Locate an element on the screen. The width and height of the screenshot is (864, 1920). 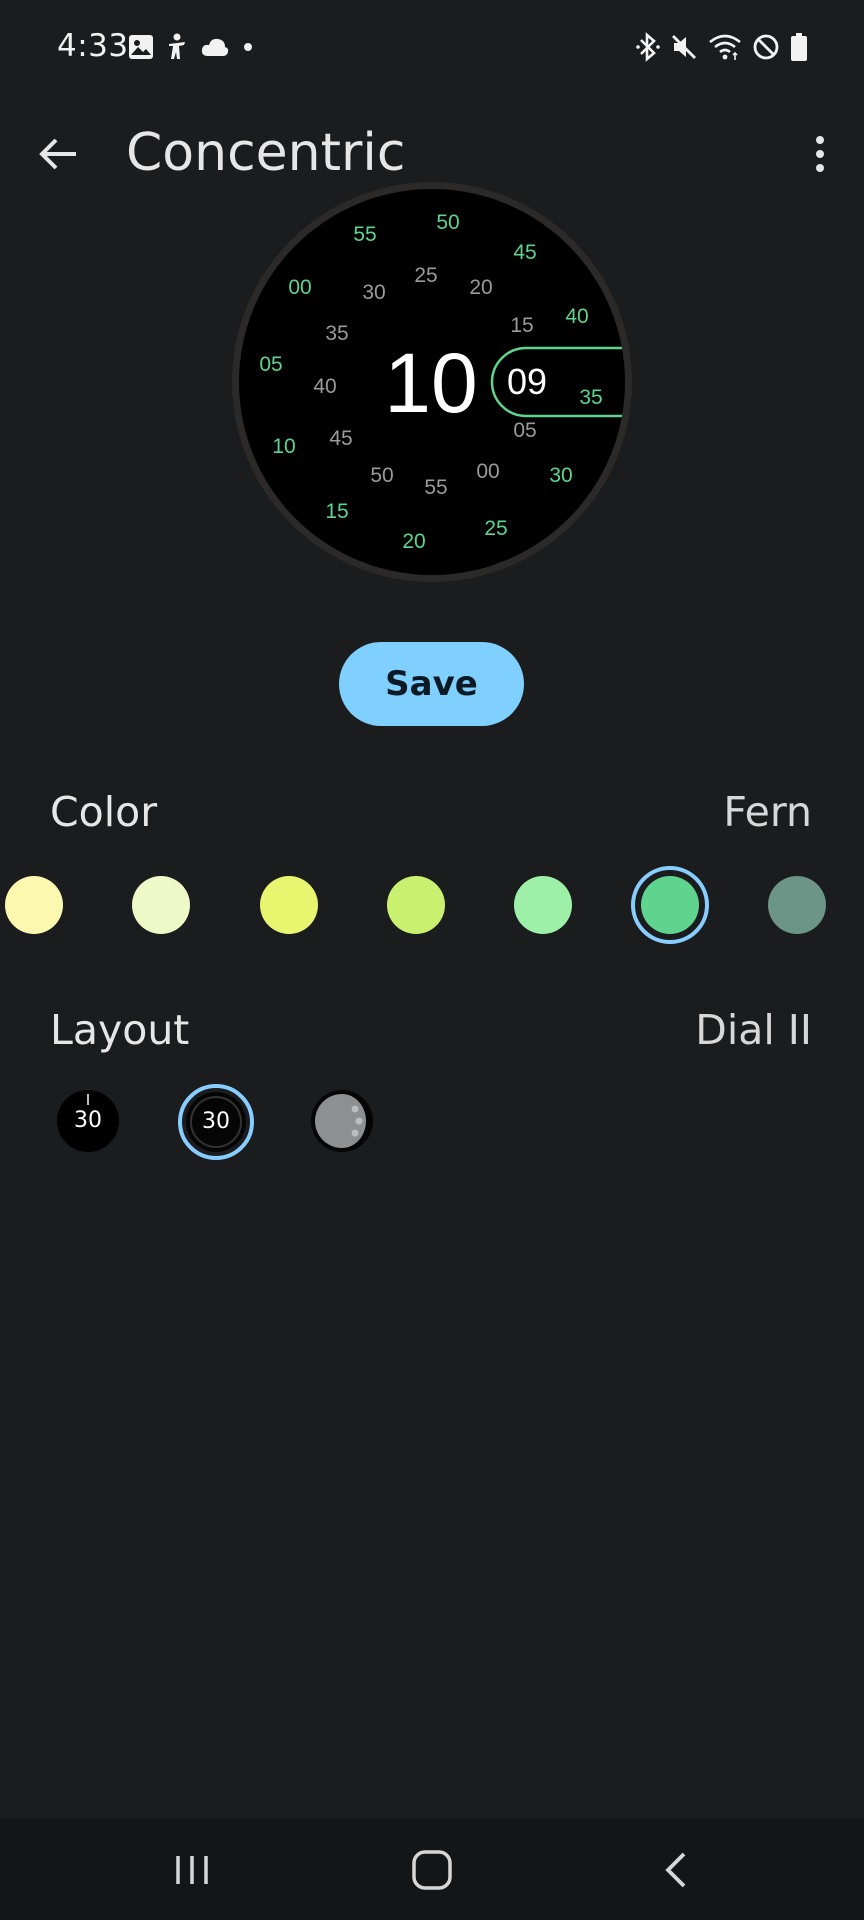
home-icon is located at coordinates (432, 1876).